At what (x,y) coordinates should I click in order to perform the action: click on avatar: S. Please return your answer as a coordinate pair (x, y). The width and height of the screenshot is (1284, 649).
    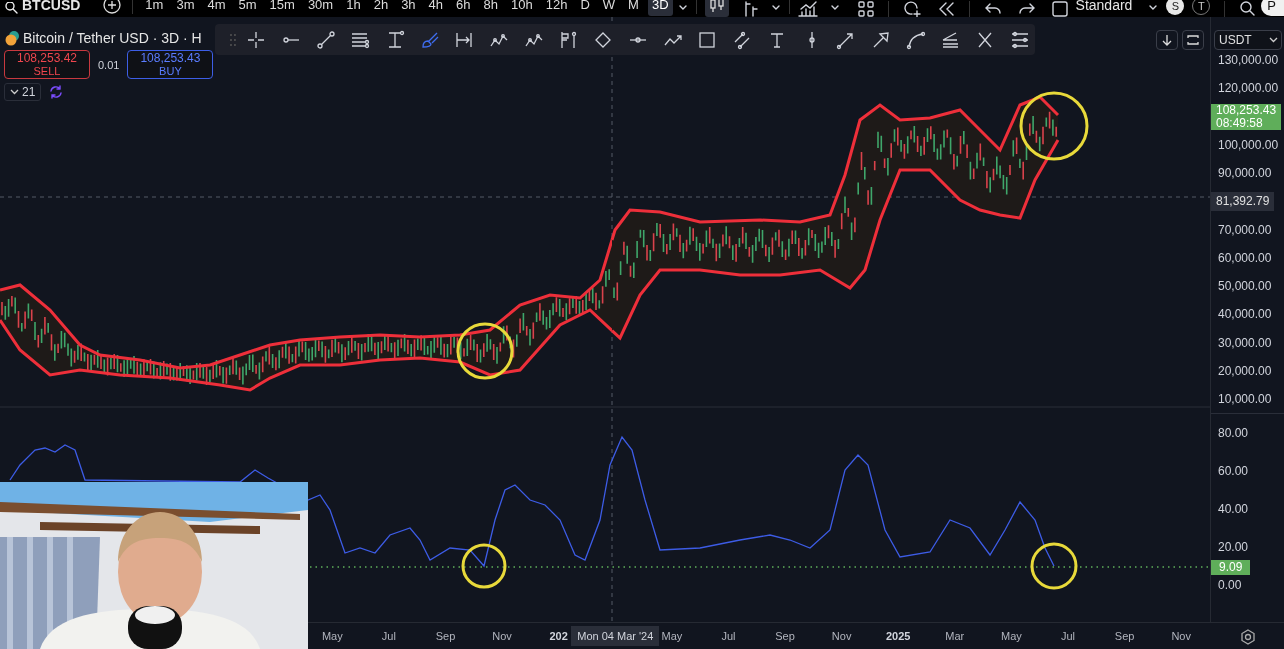
    Looking at the image, I should click on (1175, 7).